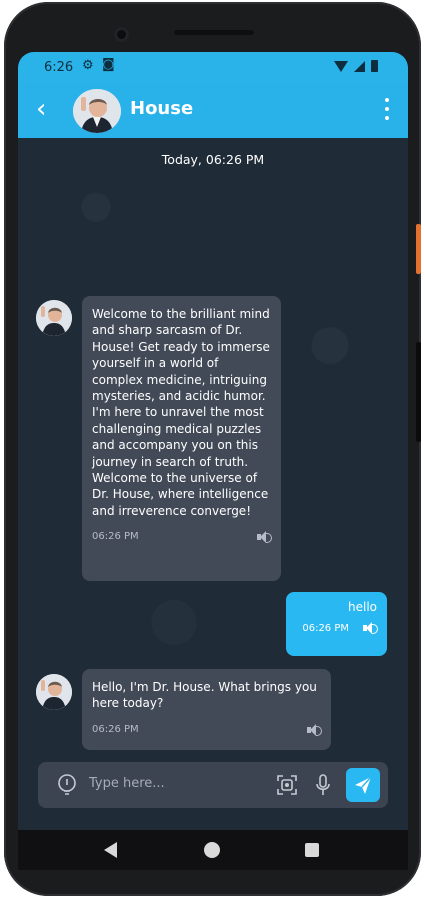  What do you see at coordinates (287, 785) in the screenshot?
I see `image-scan-icon` at bounding box center [287, 785].